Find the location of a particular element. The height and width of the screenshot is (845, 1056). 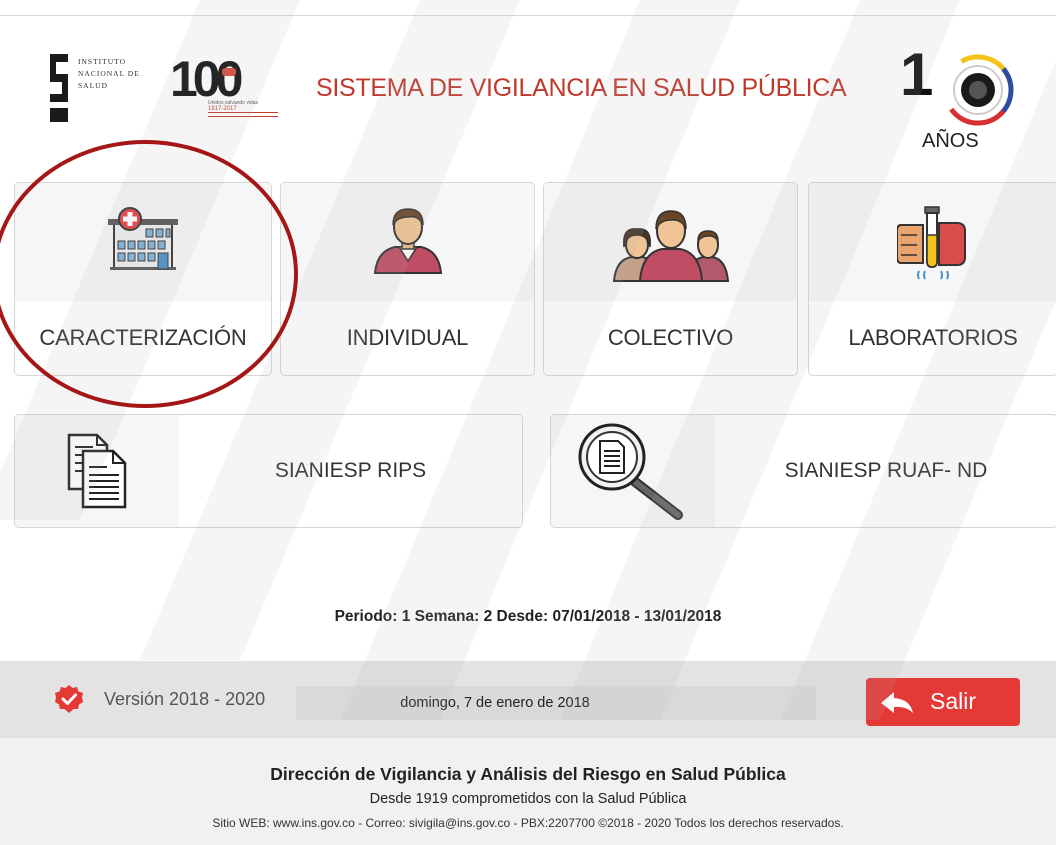

system-title: SISTEMA DE VIGILANCIA EN SALUD PÚBLICA is located at coordinates (581, 88).